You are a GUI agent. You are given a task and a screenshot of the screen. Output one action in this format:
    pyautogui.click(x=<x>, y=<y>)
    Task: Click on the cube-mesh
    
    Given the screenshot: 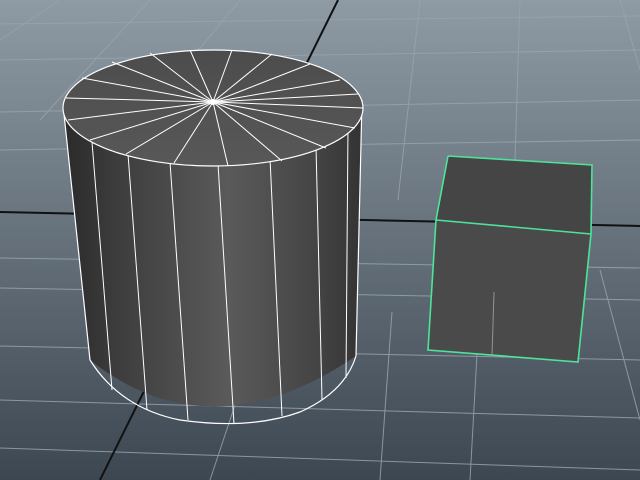 What is the action you would take?
    pyautogui.click(x=510, y=259)
    